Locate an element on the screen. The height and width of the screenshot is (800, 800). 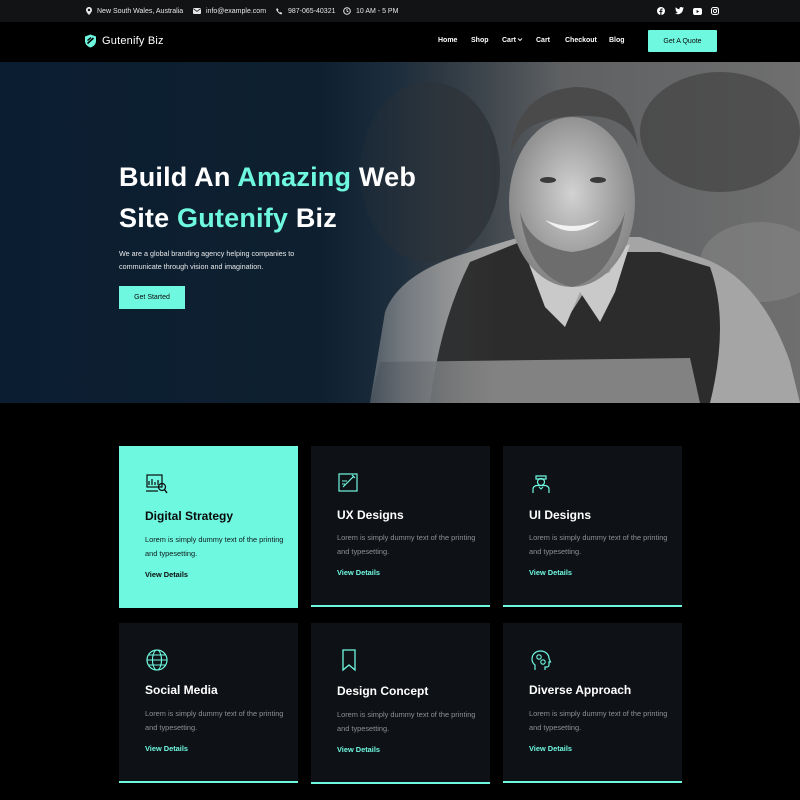
facebook-icon is located at coordinates (661, 11).